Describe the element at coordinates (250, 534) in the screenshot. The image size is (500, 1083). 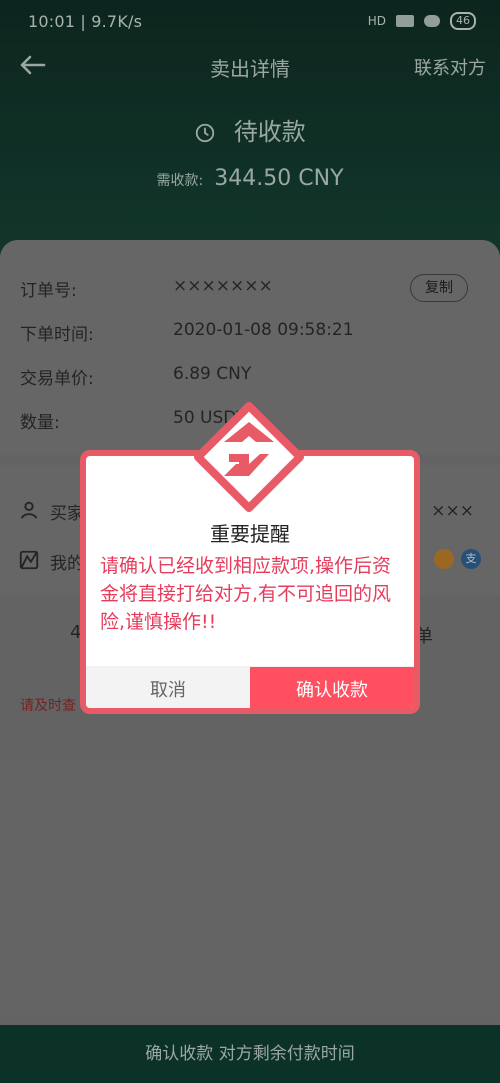
I see `modal-title: 重要提醒` at that location.